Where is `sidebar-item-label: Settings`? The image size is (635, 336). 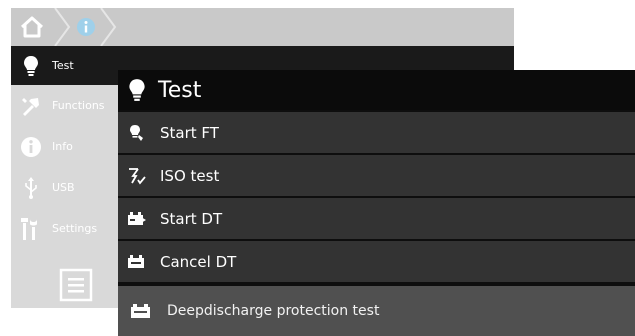 sidebar-item-label: Settings is located at coordinates (75, 228).